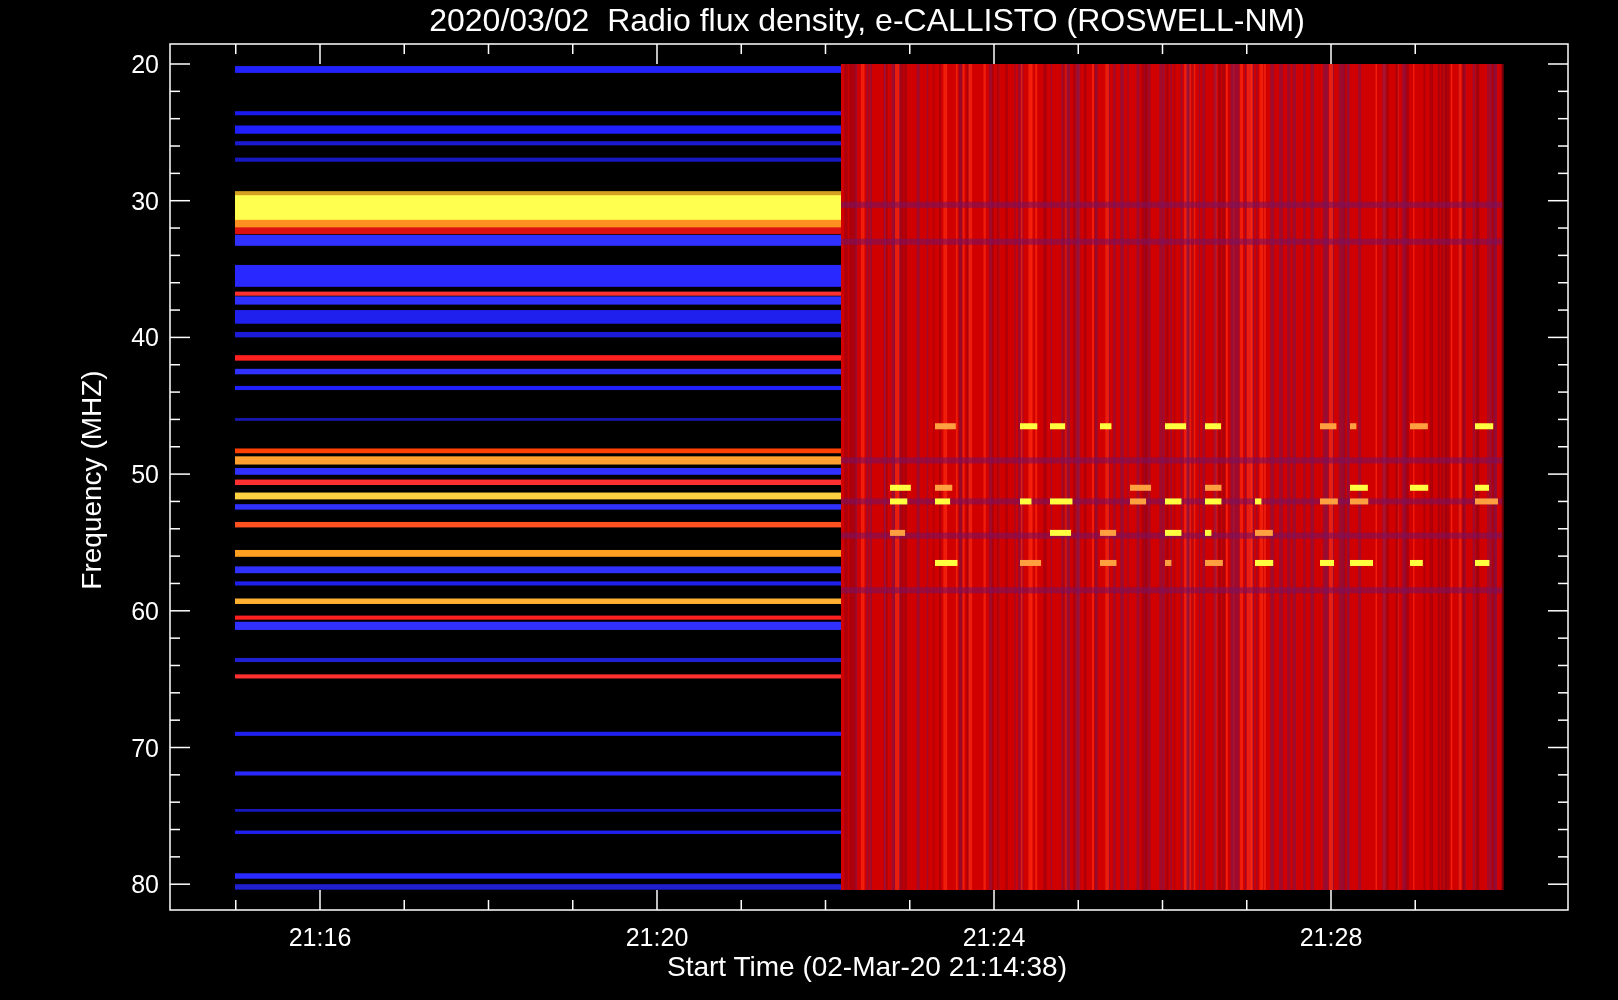  Describe the element at coordinates (320, 937) in the screenshot. I see `tick-label: 21:16` at that location.